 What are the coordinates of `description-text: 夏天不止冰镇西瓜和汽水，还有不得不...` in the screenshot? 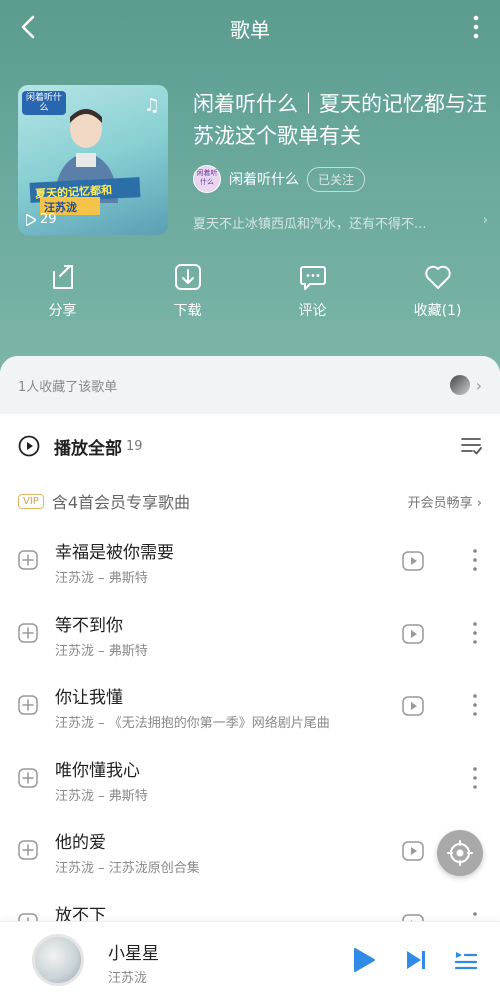 It's located at (310, 224).